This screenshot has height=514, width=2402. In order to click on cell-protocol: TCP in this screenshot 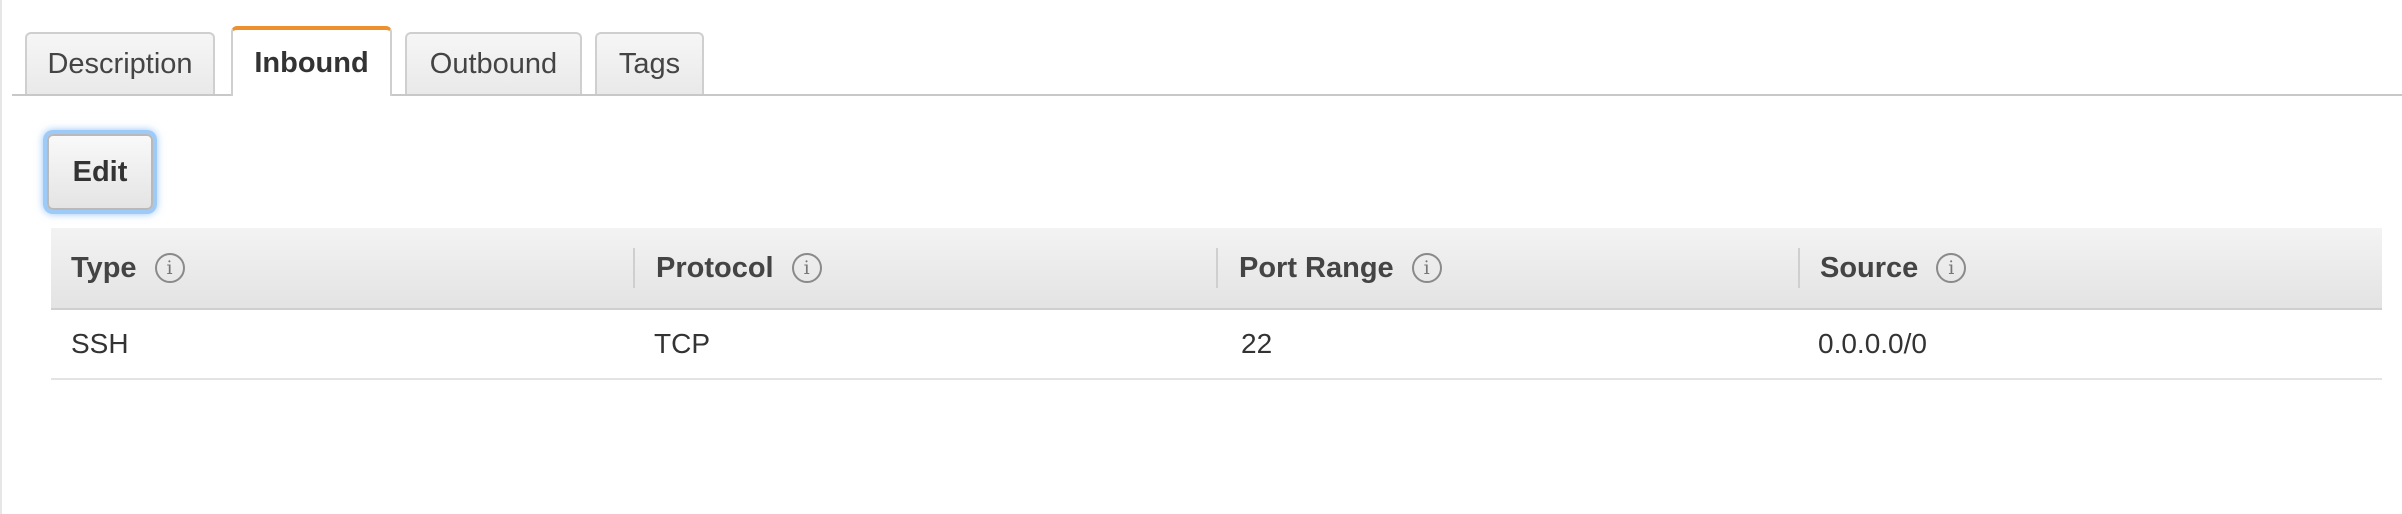, I will do `click(682, 343)`.